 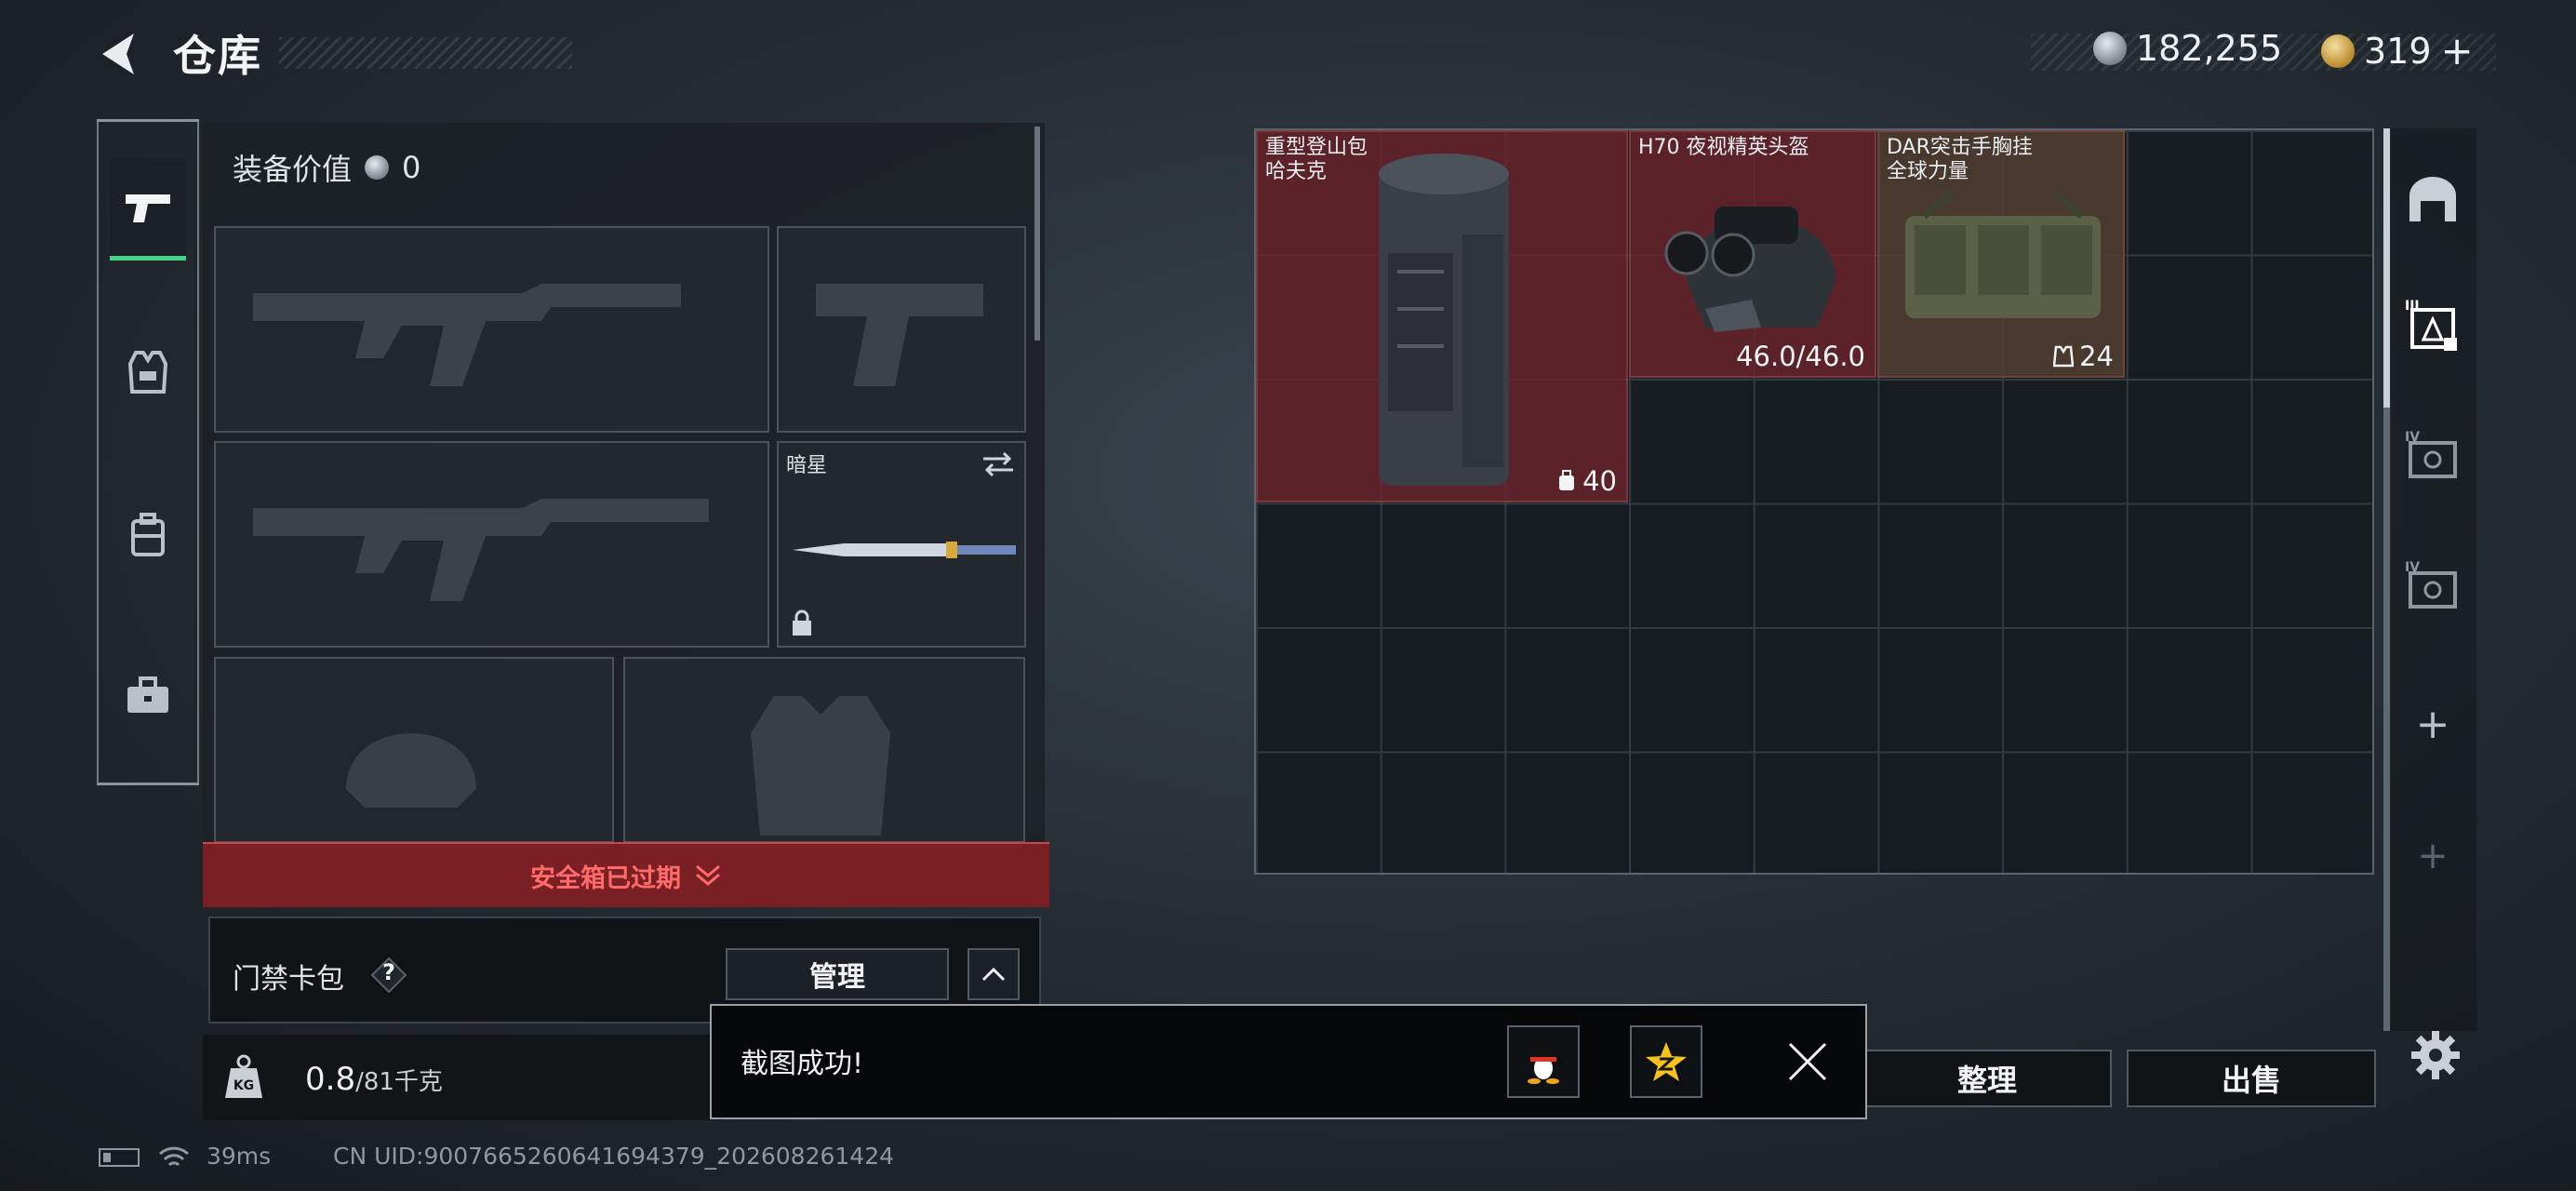 I want to click on uid-text: CN UID:9007665260641694379_202608261424, so click(x=614, y=1156).